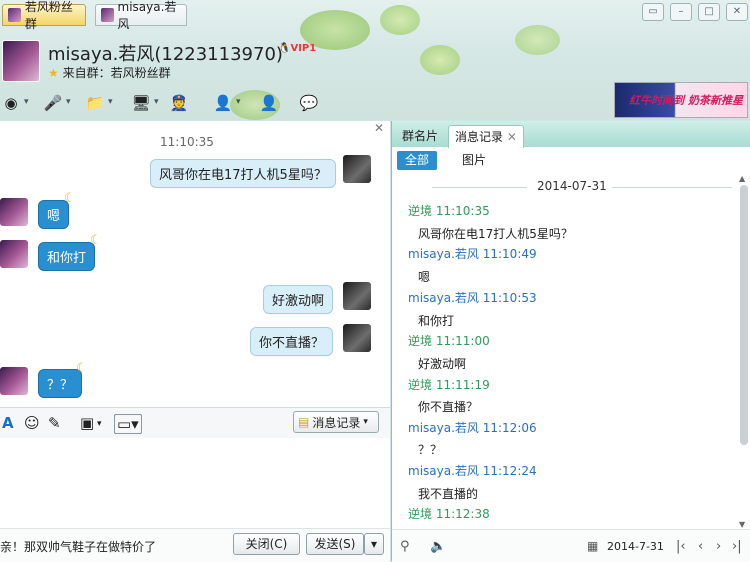 The height and width of the screenshot is (562, 750). What do you see at coordinates (424, 277) in the screenshot?
I see `history-entry-text: 嗯` at bounding box center [424, 277].